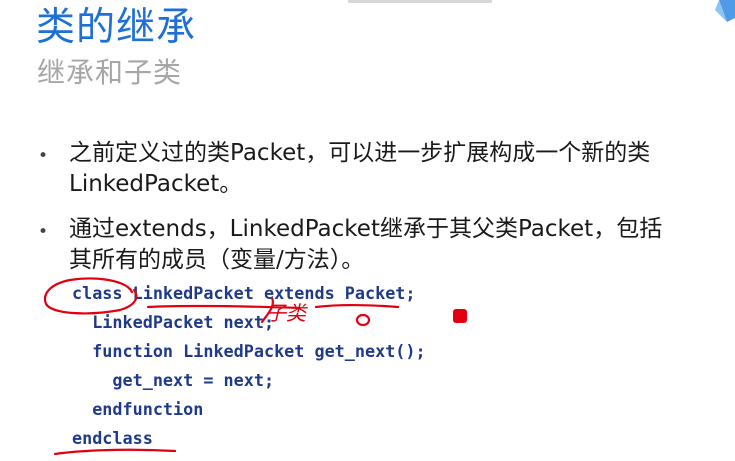 This screenshot has height=461, width=735. Describe the element at coordinates (363, 320) in the screenshot. I see `circle-annotation` at that location.